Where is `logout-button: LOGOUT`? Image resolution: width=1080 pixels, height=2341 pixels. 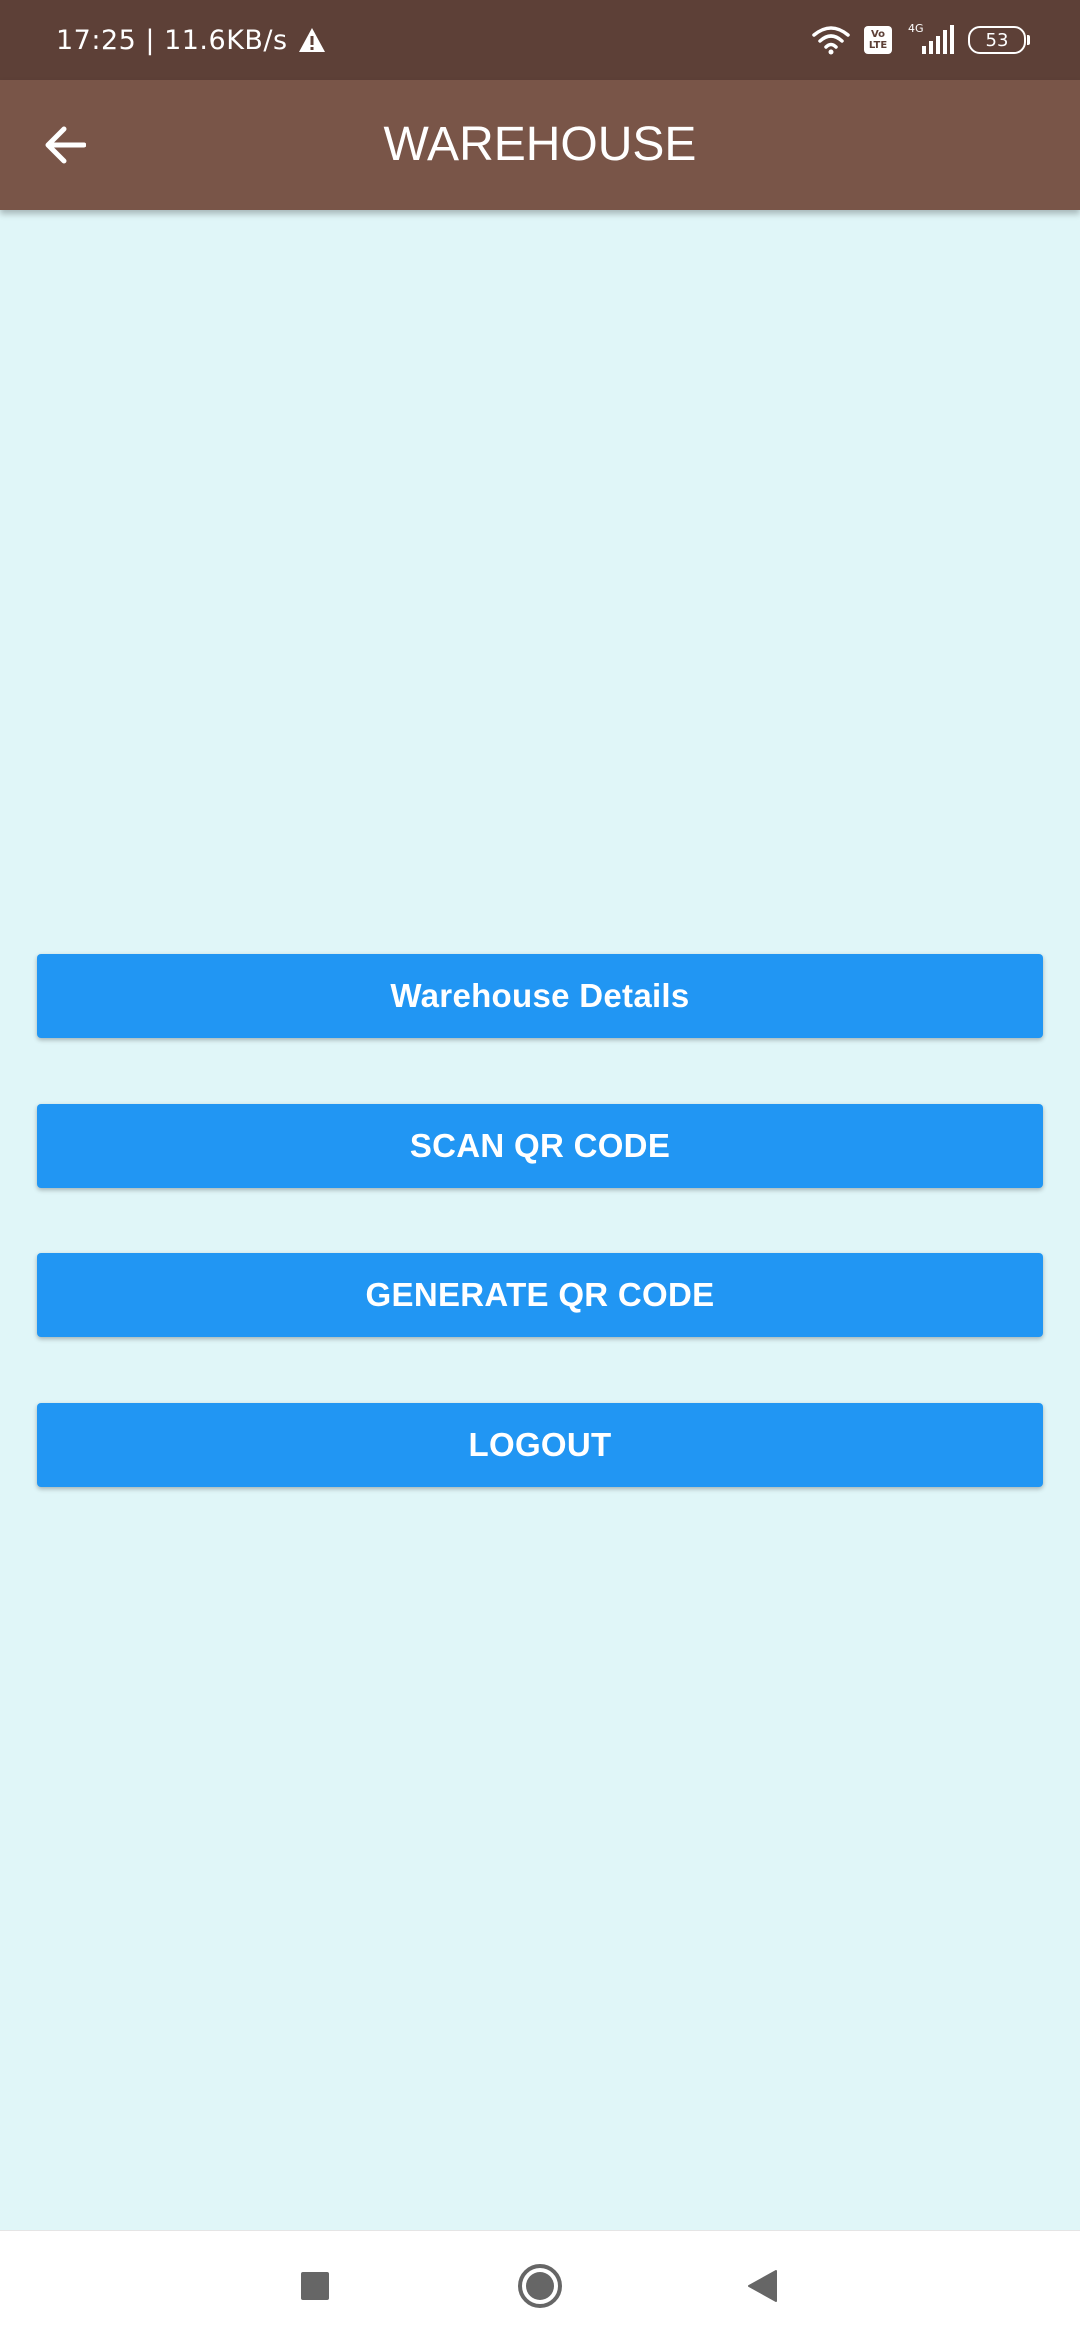
logout-button: LOGOUT is located at coordinates (540, 1445).